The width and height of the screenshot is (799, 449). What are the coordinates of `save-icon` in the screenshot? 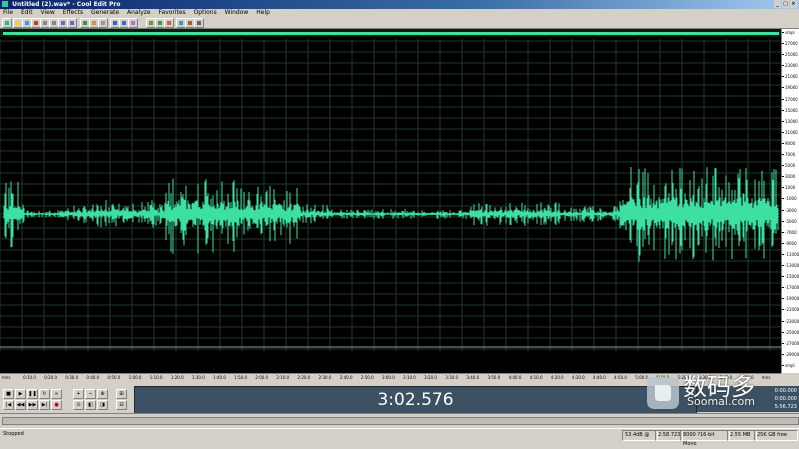 It's located at (27, 23).